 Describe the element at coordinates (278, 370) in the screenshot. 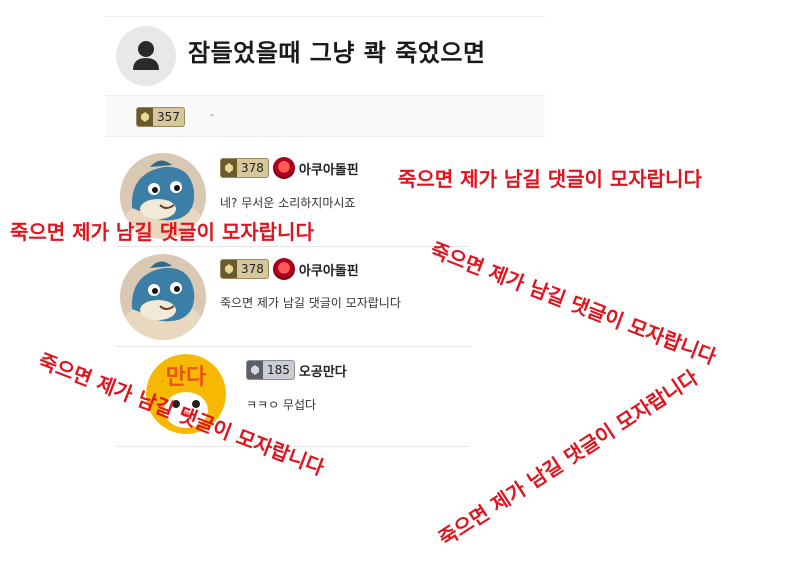

I see `level-number: 185` at that location.